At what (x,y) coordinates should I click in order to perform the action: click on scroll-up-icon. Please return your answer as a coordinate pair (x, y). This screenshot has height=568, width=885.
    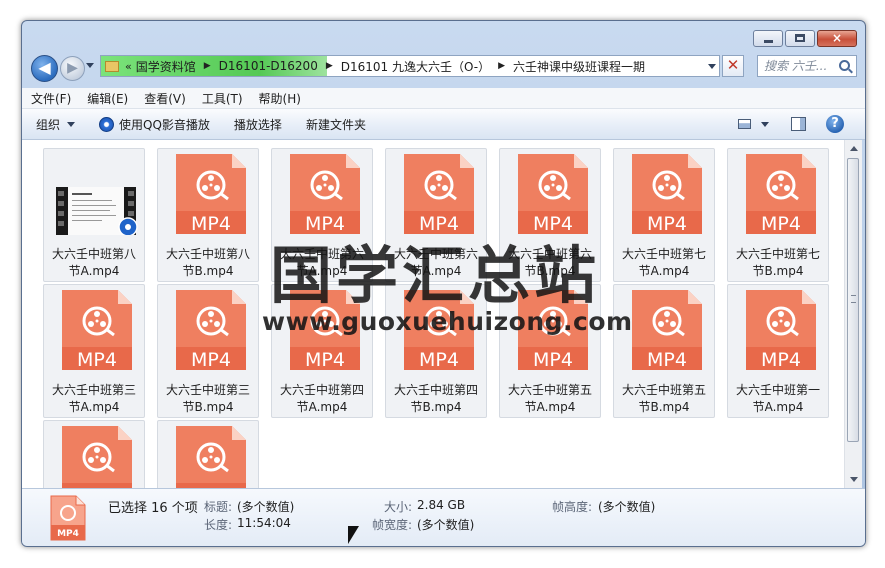
    Looking at the image, I should click on (854, 148).